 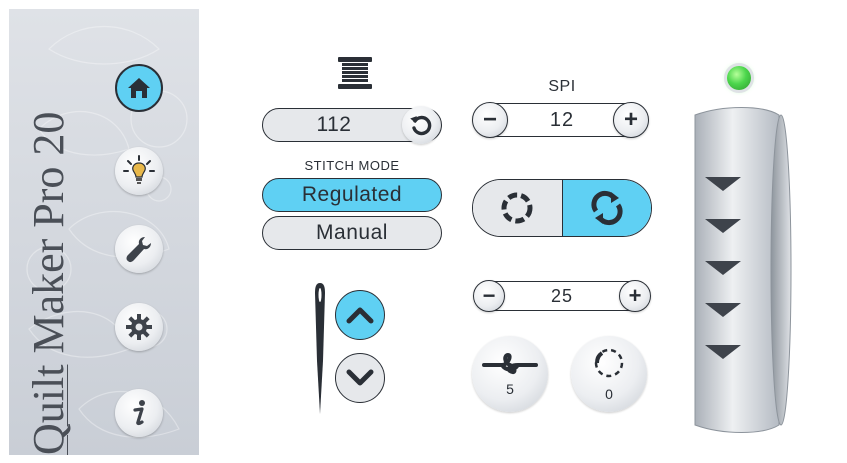 I want to click on spi-value: 12, so click(x=562, y=119).